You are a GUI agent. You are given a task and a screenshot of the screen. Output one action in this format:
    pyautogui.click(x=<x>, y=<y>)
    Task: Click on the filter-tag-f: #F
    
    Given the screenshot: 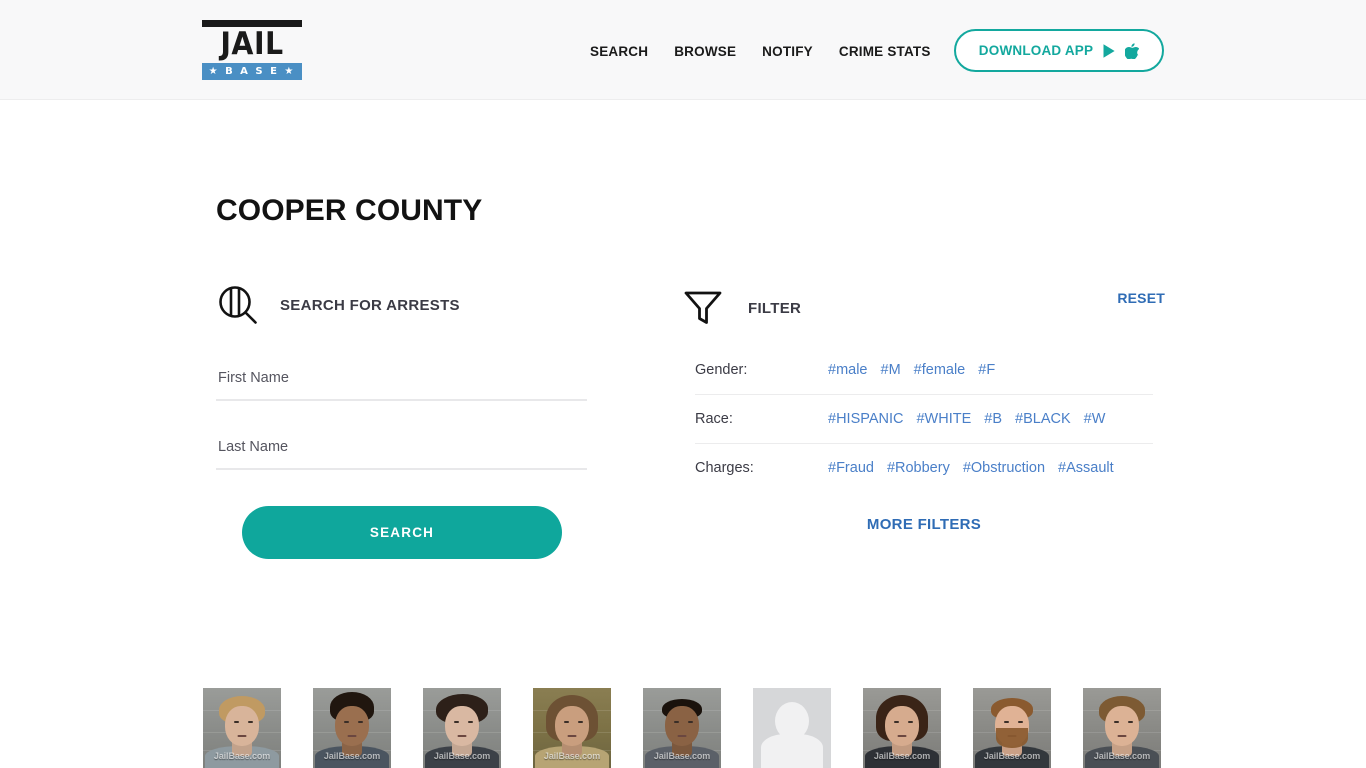 What is the action you would take?
    pyautogui.click(x=986, y=370)
    